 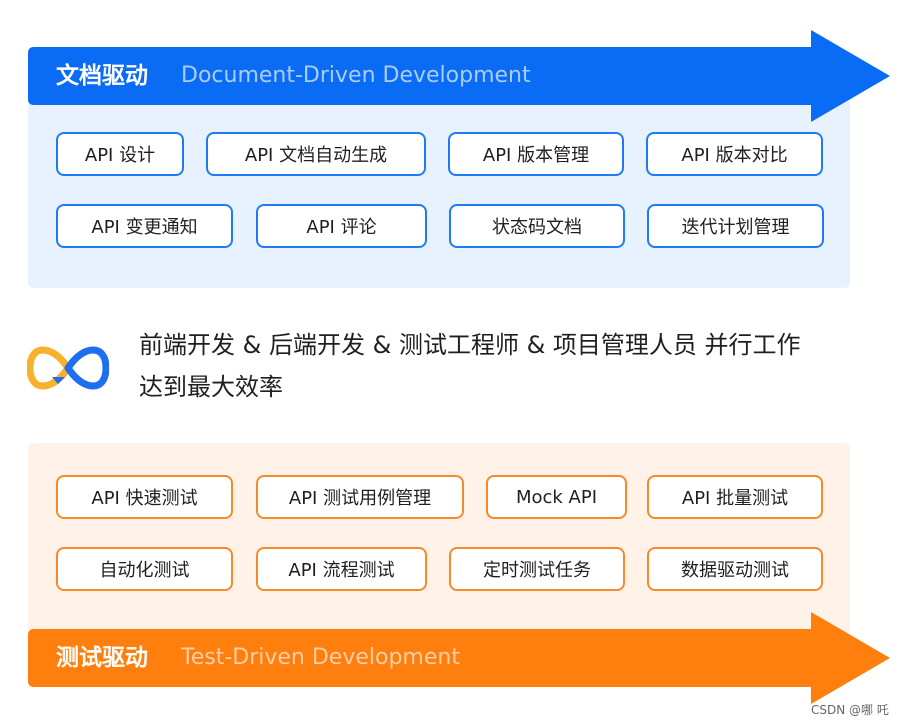 What do you see at coordinates (499, 366) in the screenshot?
I see `parallel-work-statement: 前端开发 & 后端开发 & 测试工程师 & 项目管理人员 并行工作 达到最大效率` at bounding box center [499, 366].